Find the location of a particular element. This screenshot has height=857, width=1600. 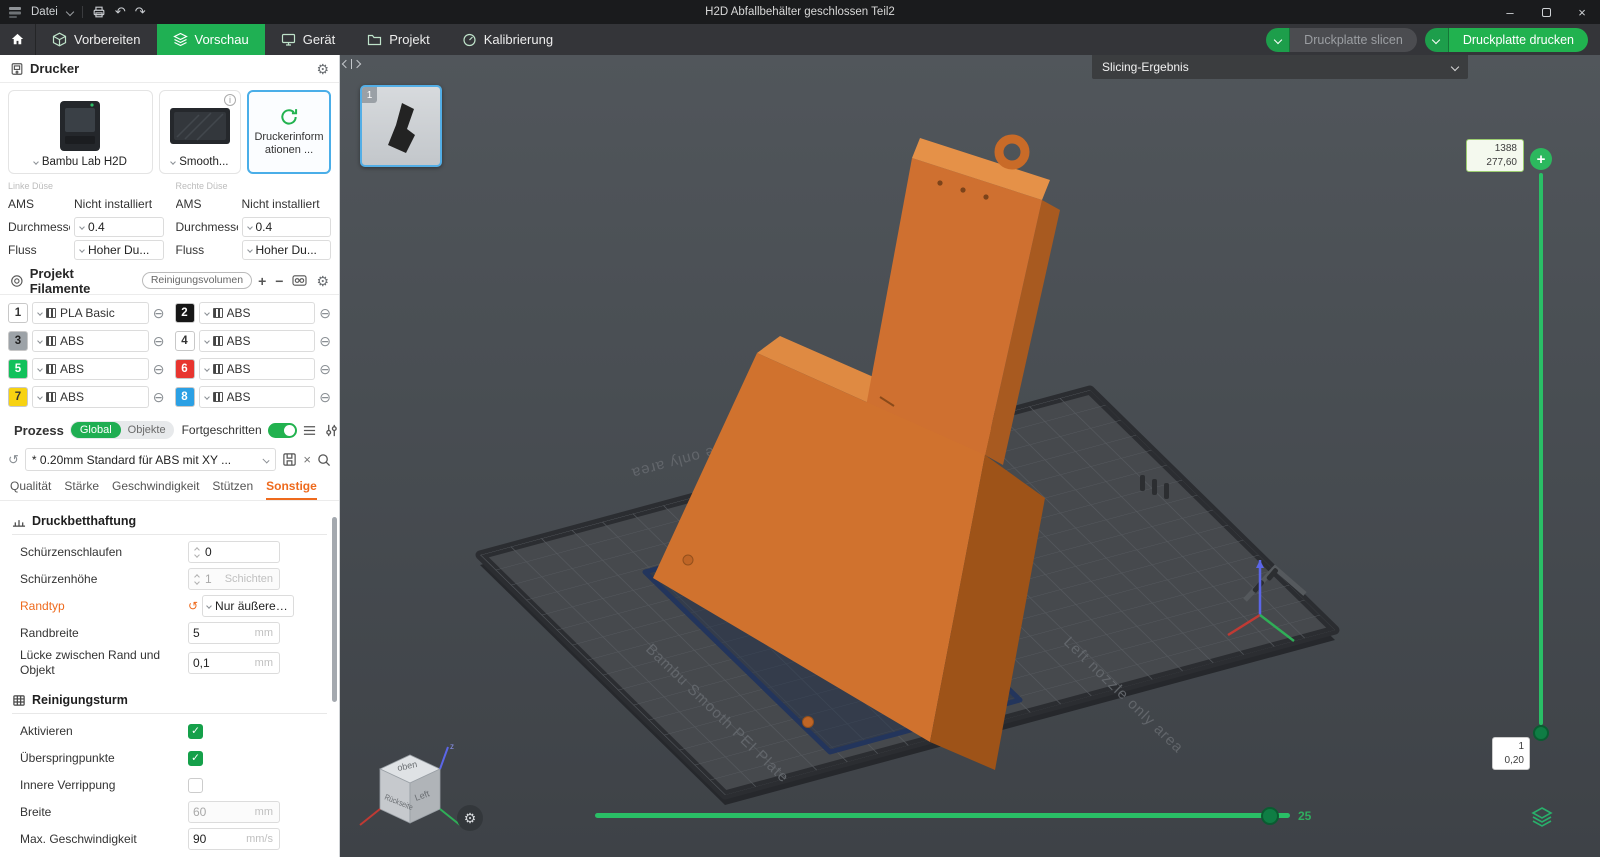

tab-geraet: Gerät is located at coordinates (308, 39).